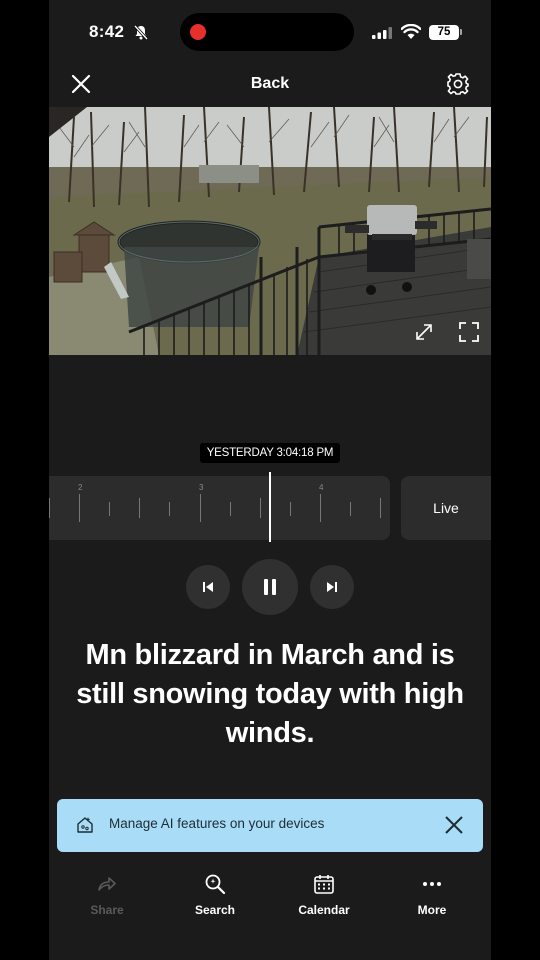 The image size is (540, 960). Describe the element at coordinates (270, 507) in the screenshot. I see `timeline-playhead` at that location.